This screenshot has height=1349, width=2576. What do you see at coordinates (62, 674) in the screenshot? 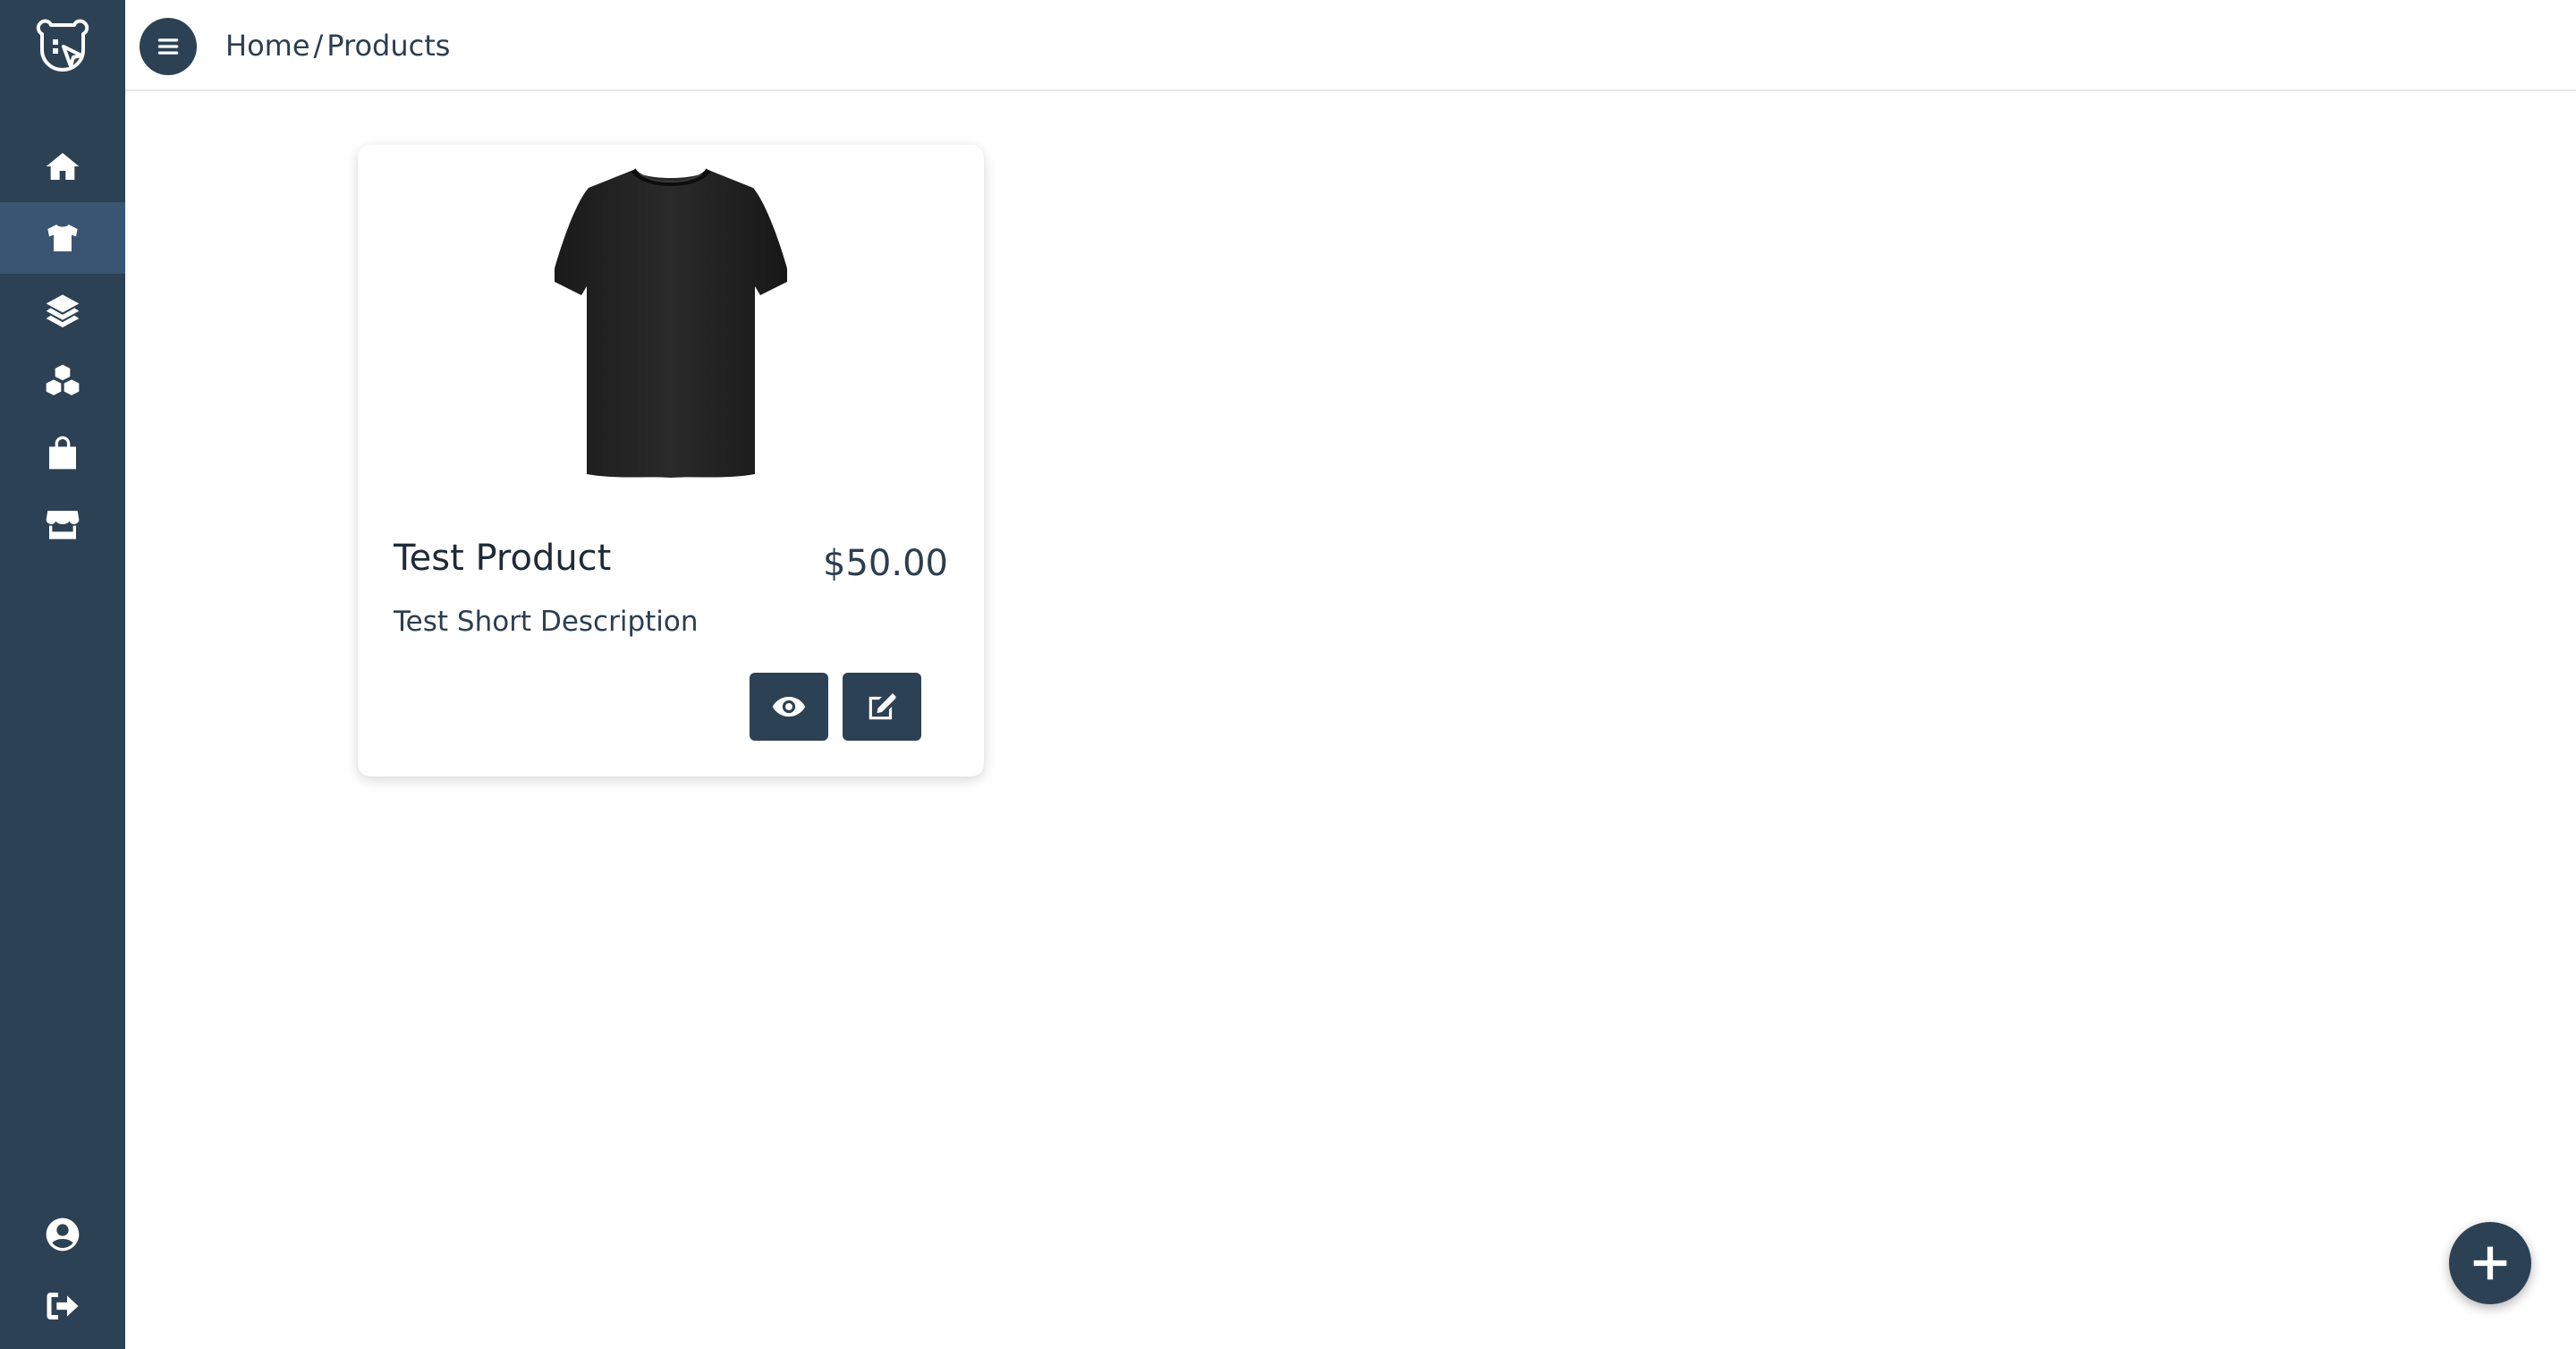
I see `sidebar` at bounding box center [62, 674].